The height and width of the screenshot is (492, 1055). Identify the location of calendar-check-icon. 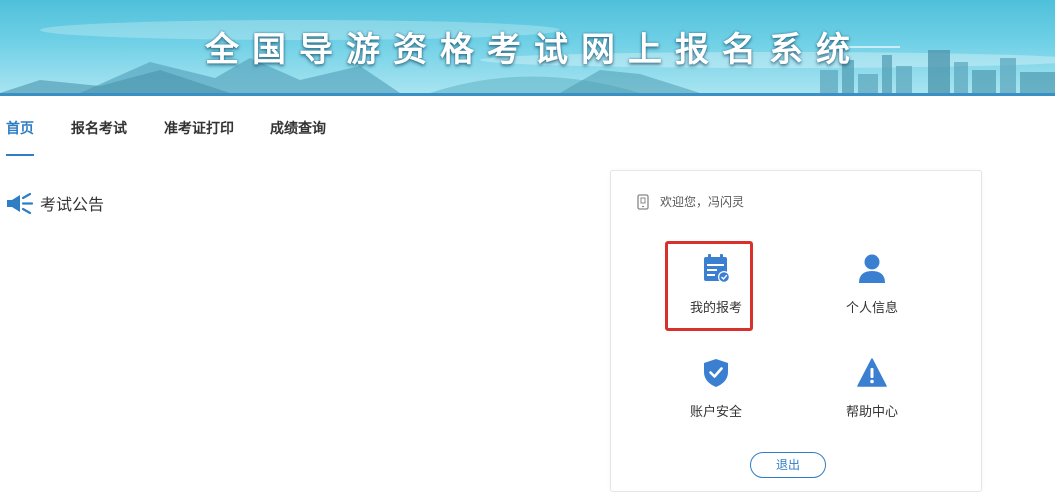
(717, 268).